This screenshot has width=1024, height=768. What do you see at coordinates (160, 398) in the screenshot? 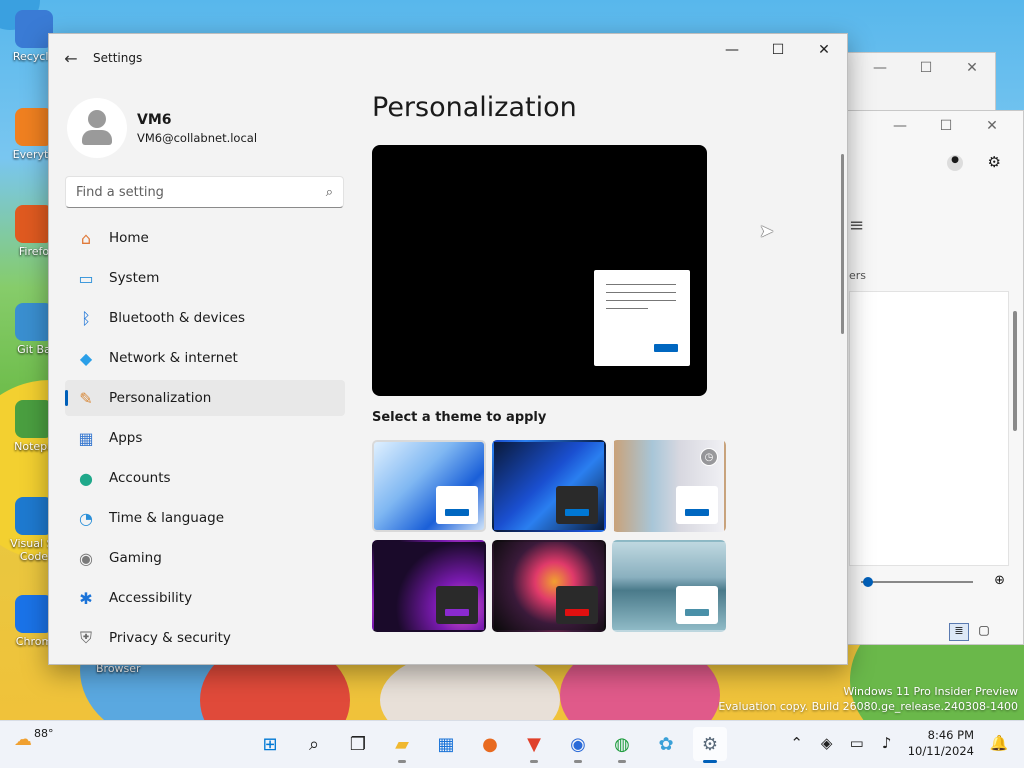
I see `nav-item-label: Personalization` at bounding box center [160, 398].